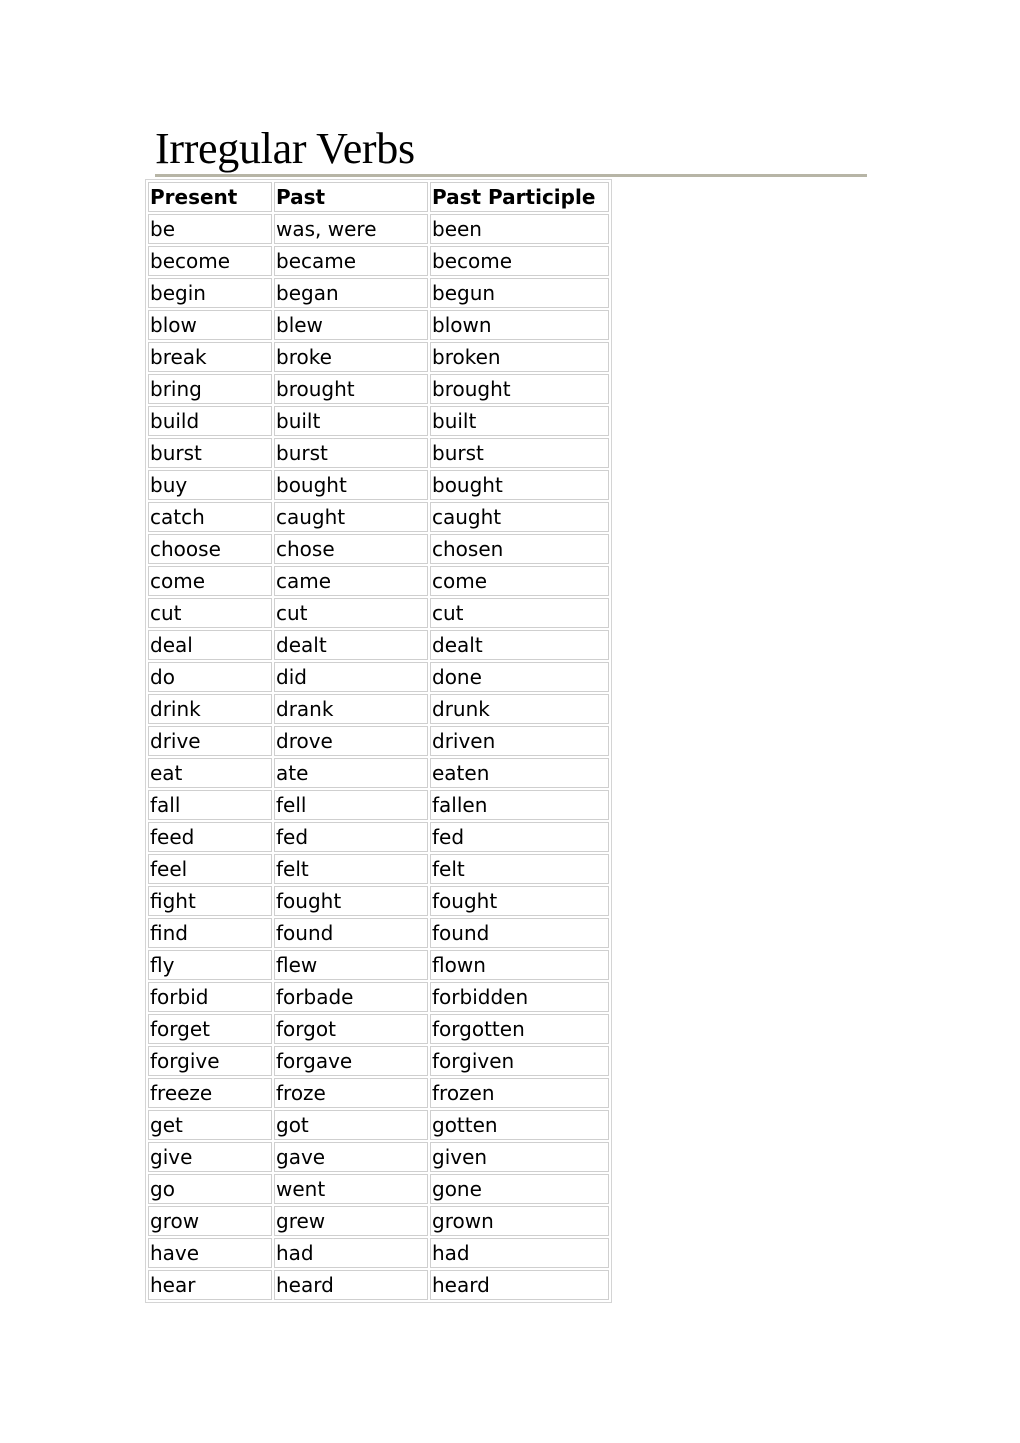 The height and width of the screenshot is (1443, 1020). What do you see at coordinates (351, 229) in the screenshot?
I see `cell-past: was, were` at bounding box center [351, 229].